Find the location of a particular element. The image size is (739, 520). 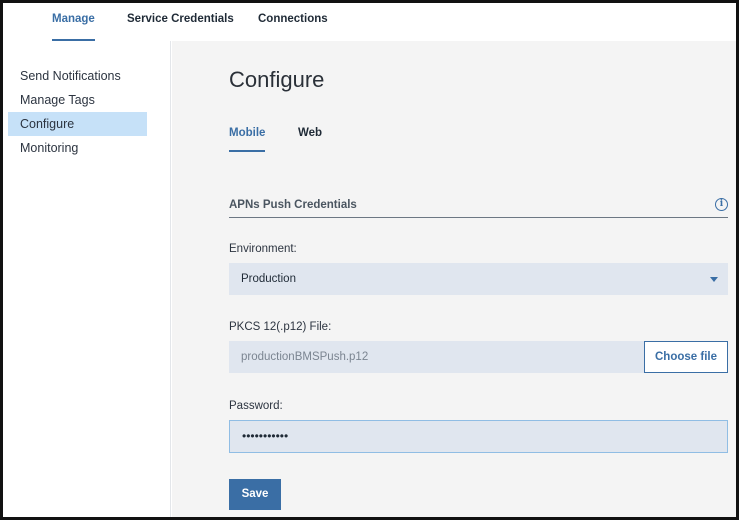

top-nav: Manage Service Credentials Connections is located at coordinates (369, 22).